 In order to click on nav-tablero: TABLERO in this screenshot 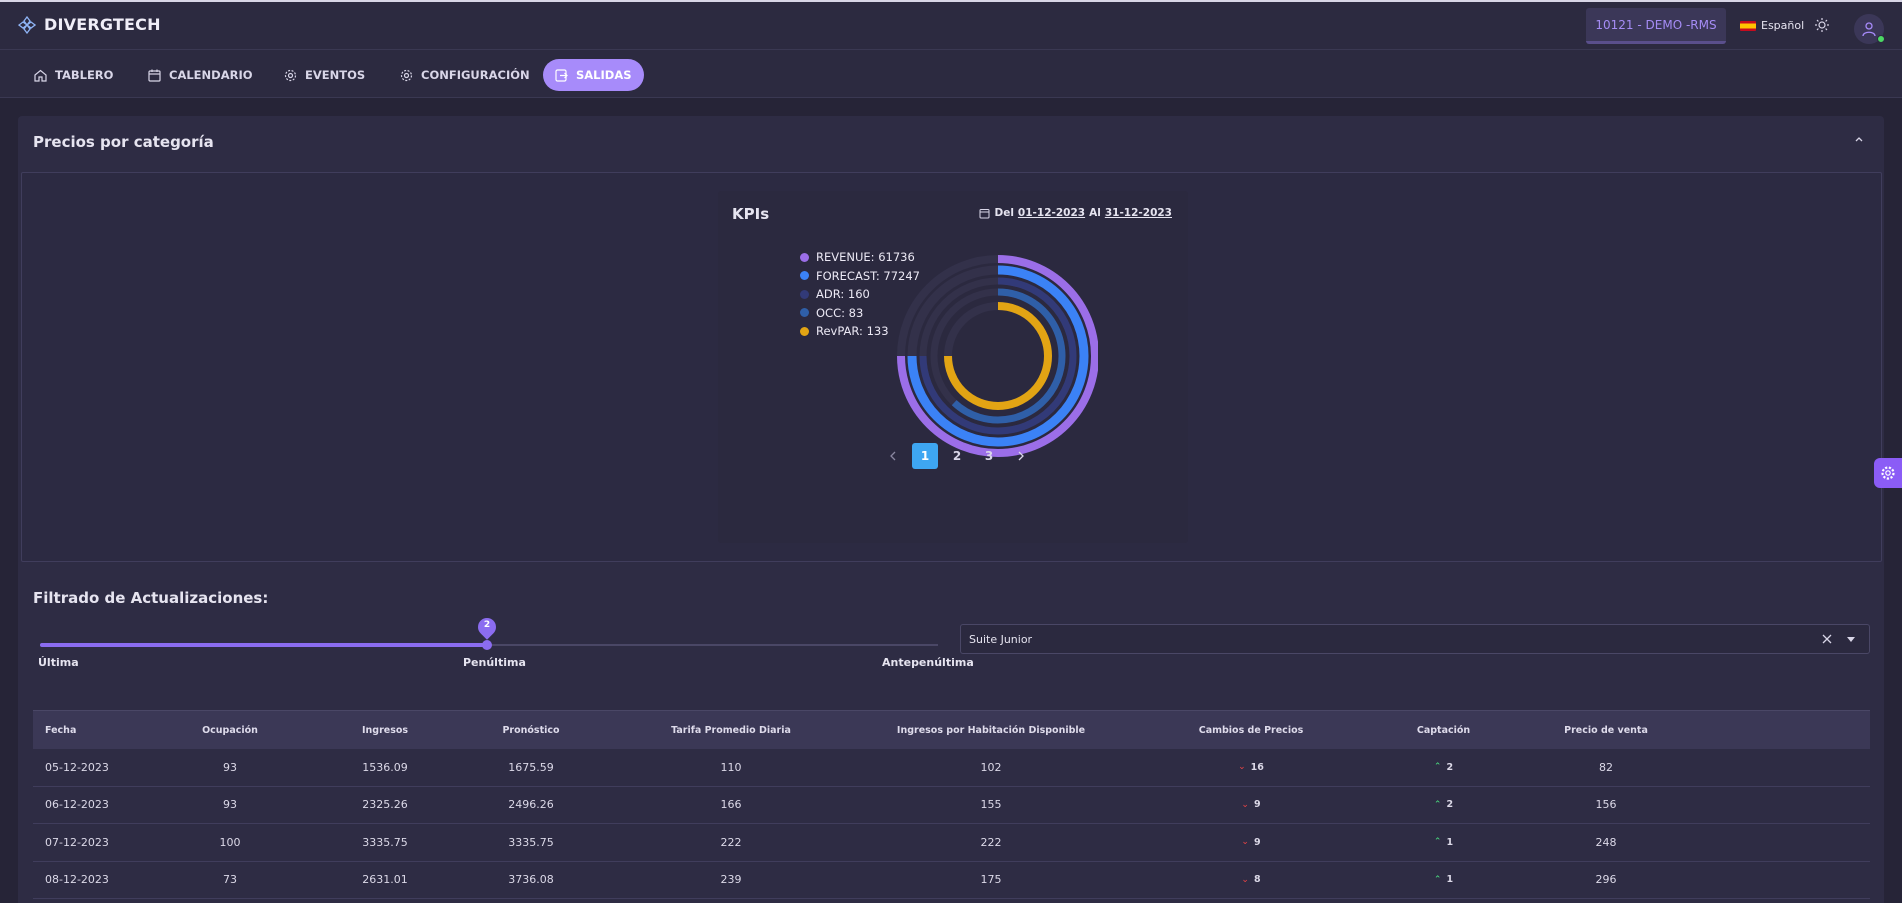, I will do `click(73, 75)`.